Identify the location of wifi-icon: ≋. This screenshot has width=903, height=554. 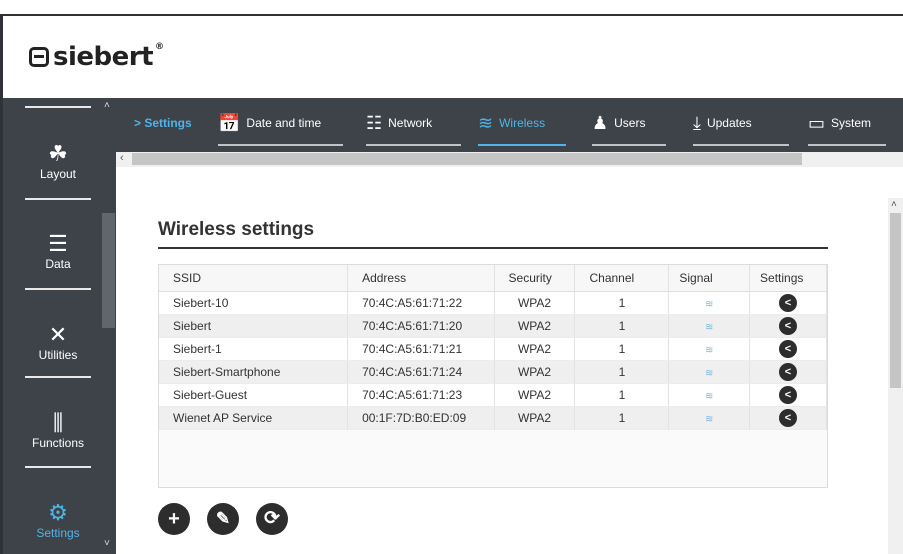
(486, 122).